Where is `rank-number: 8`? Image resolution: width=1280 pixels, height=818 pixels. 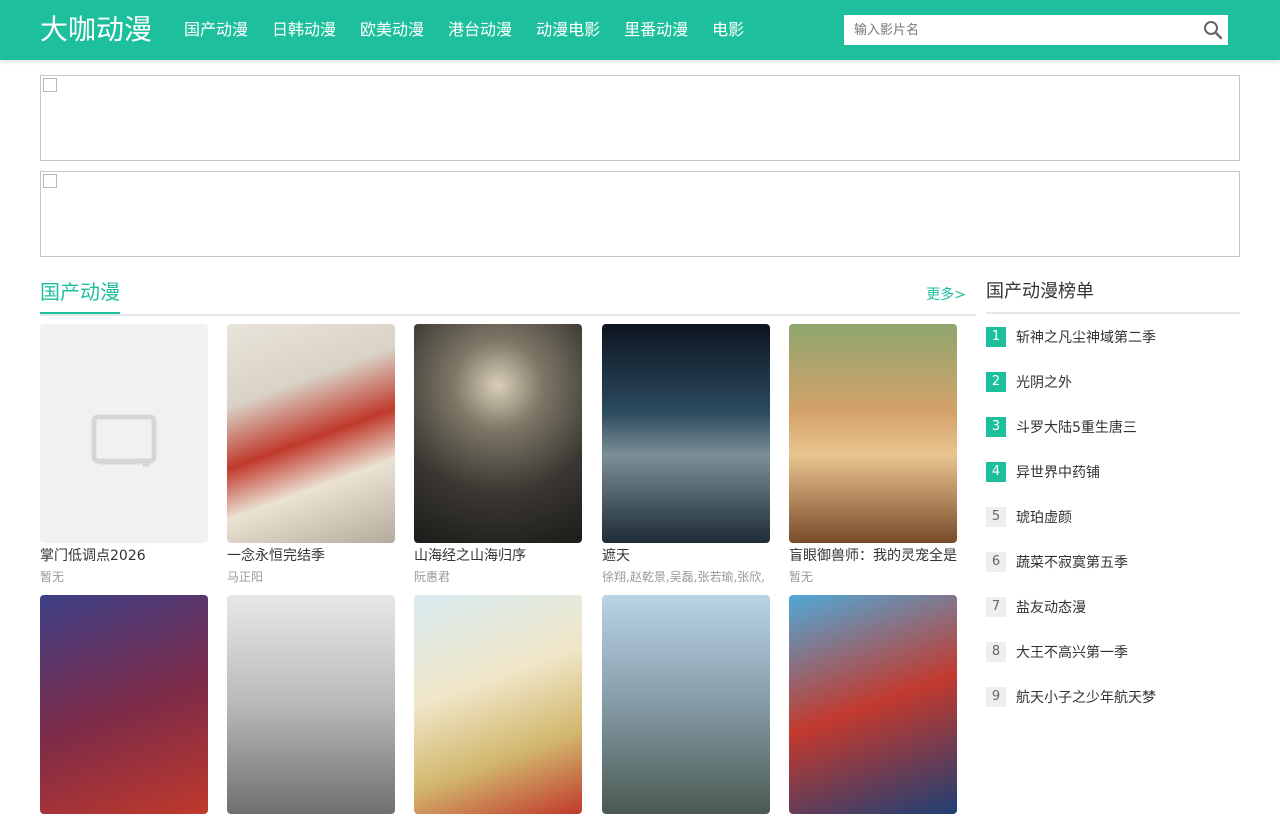
rank-number: 8 is located at coordinates (996, 651).